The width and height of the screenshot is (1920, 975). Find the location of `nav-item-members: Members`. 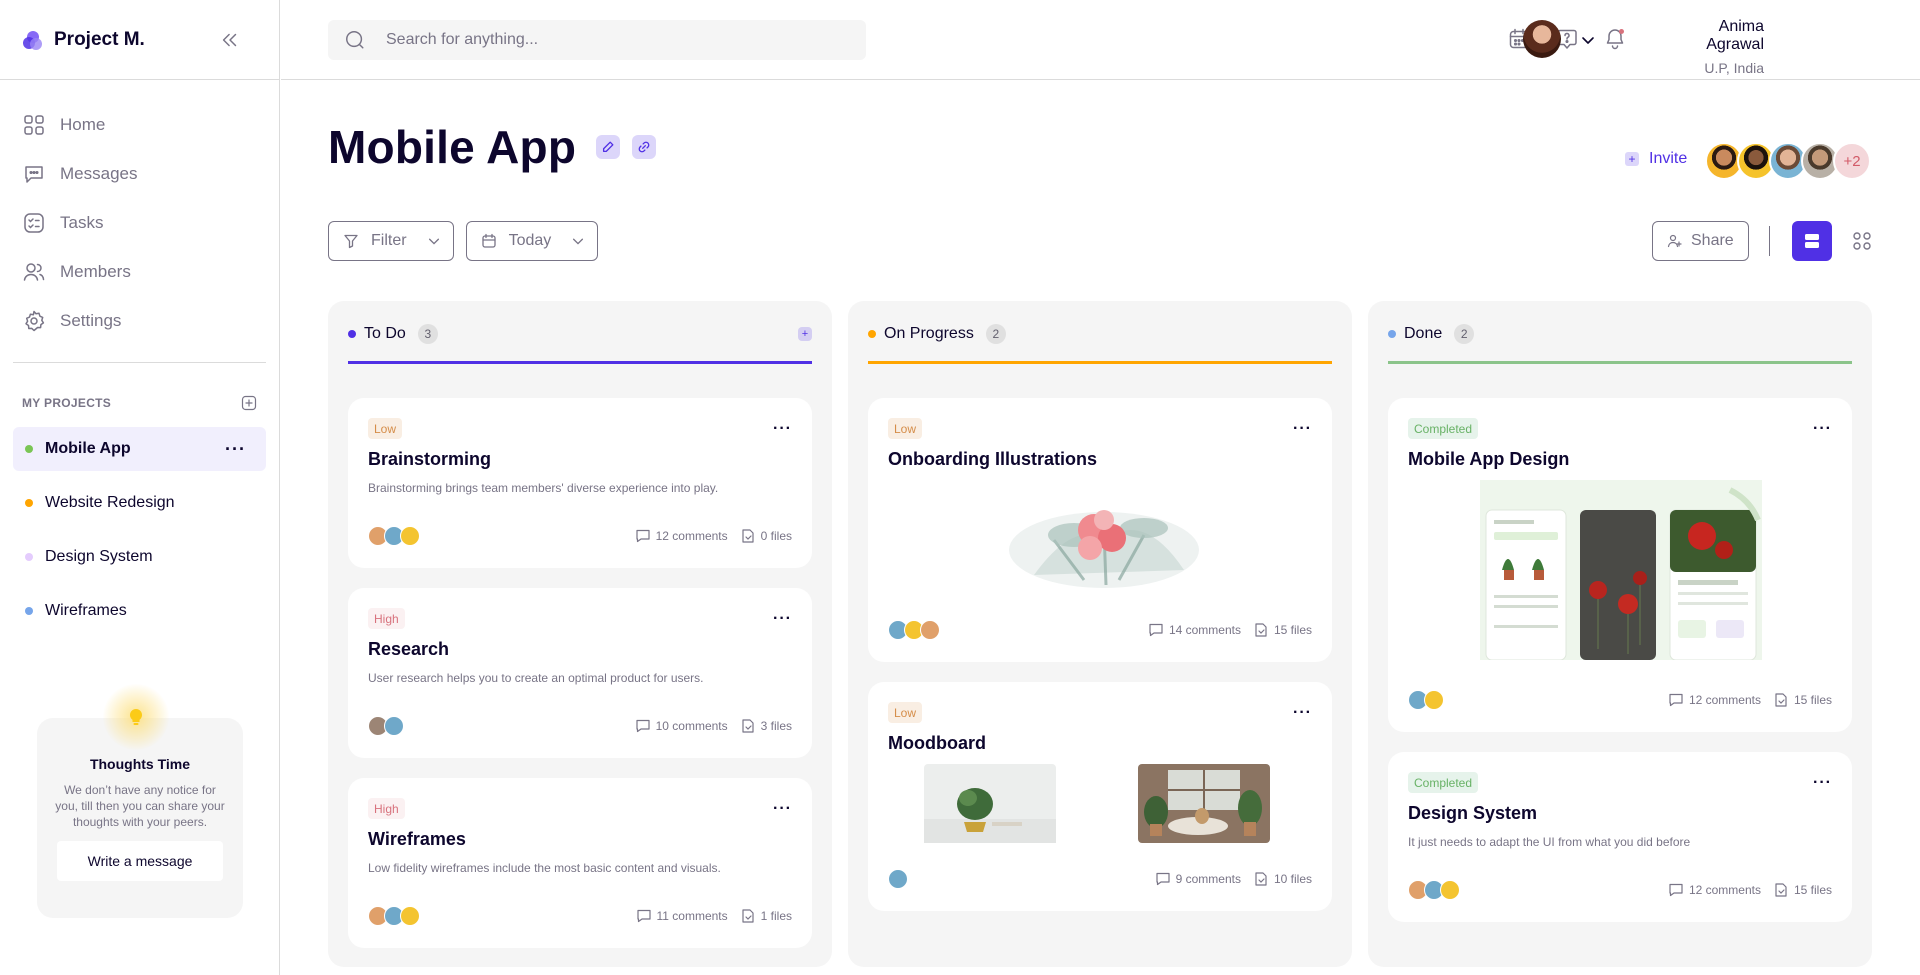

nav-item-members: Members is located at coordinates (139, 271).